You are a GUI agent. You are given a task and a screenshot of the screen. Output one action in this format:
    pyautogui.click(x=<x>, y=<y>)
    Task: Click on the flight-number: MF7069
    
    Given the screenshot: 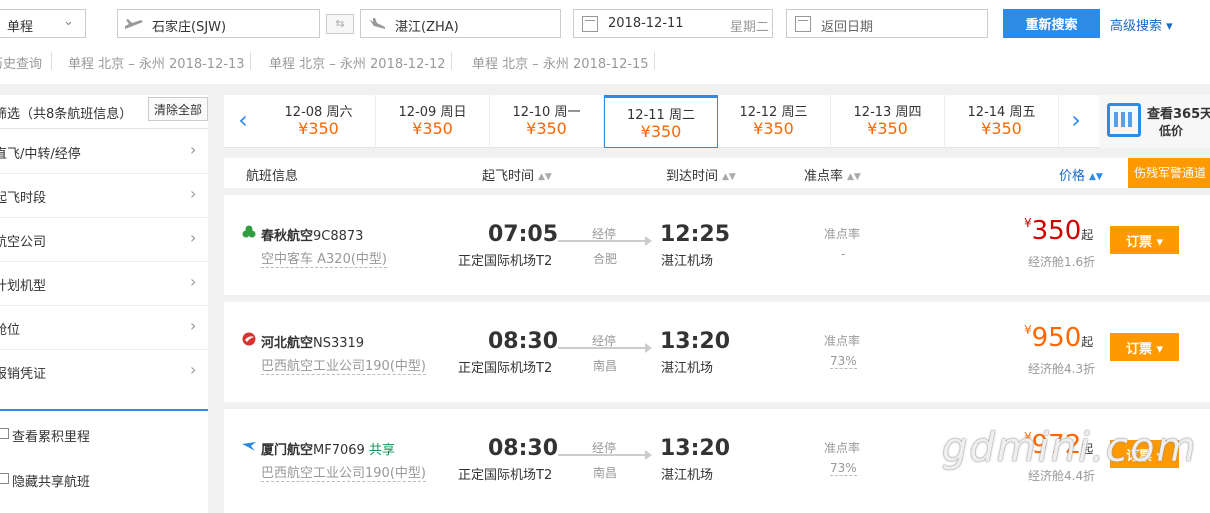 What is the action you would take?
    pyautogui.click(x=339, y=450)
    